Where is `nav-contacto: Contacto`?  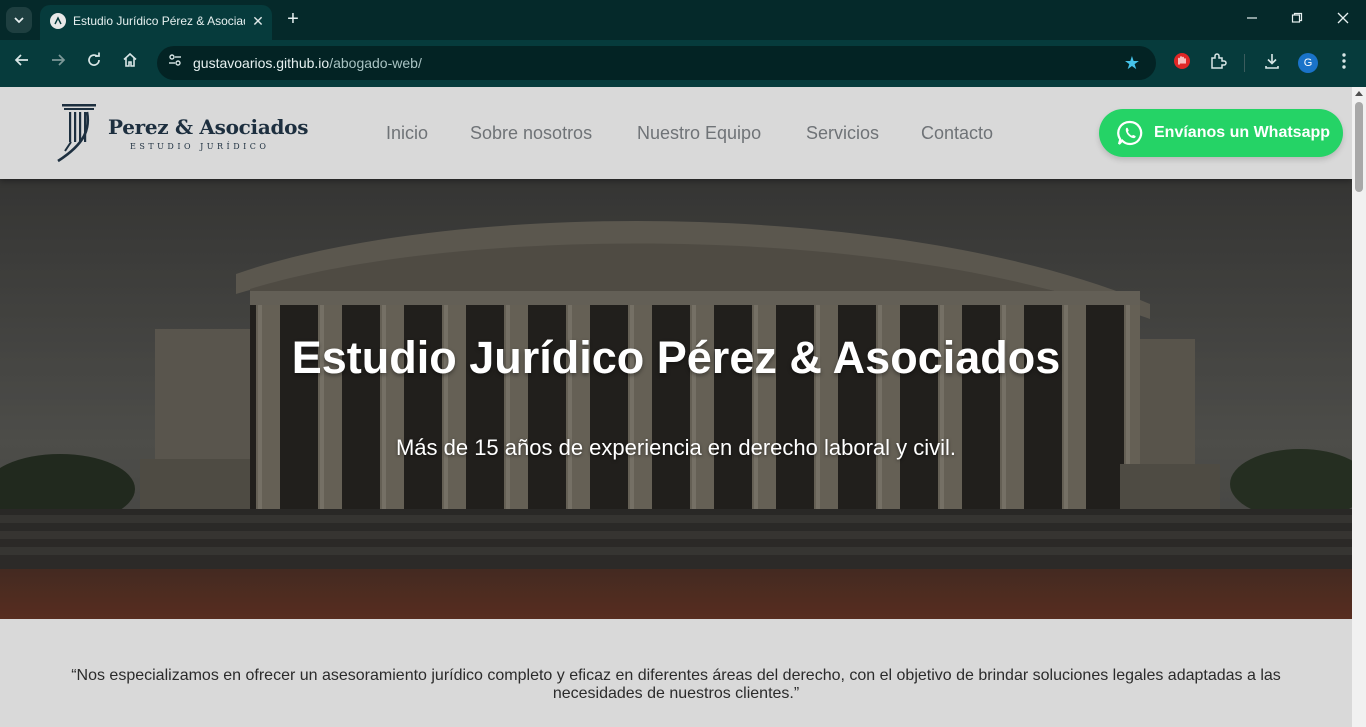
nav-contacto: Contacto is located at coordinates (957, 133).